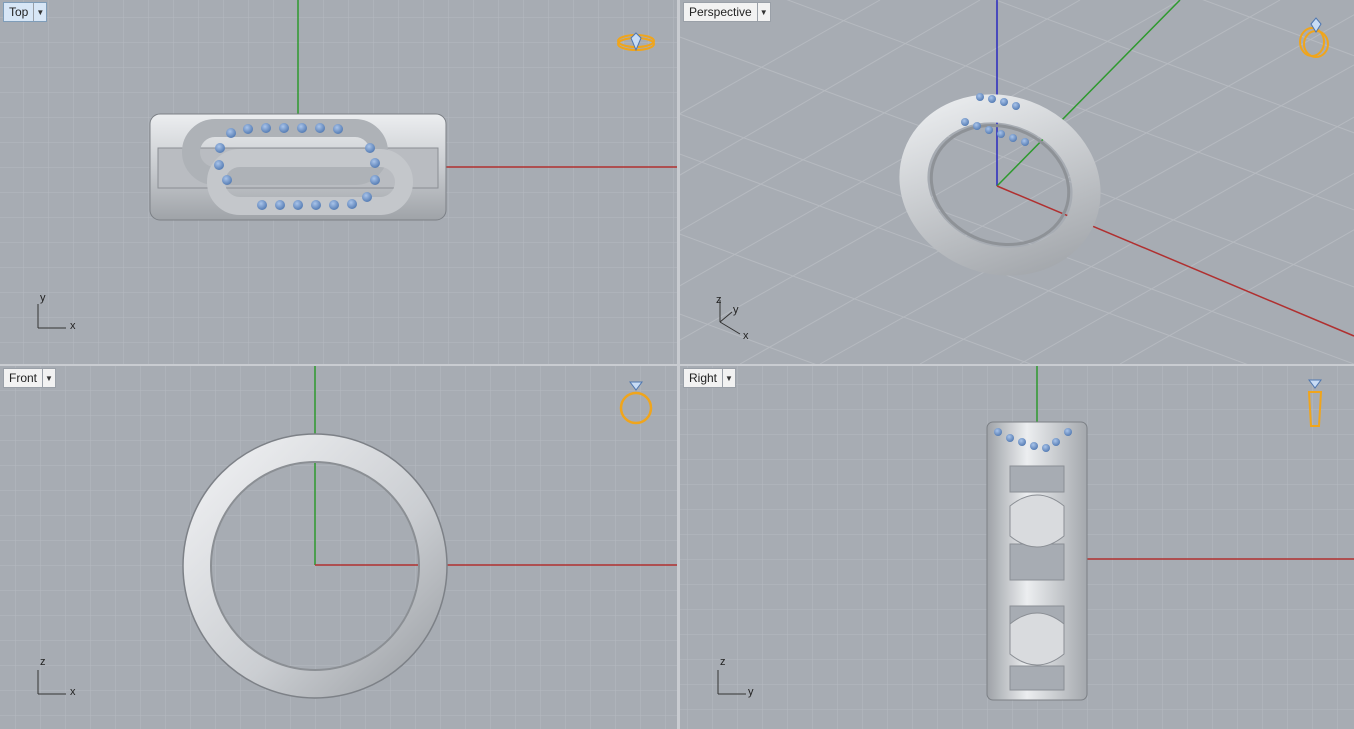 The image size is (1354, 729). Describe the element at coordinates (298, 167) in the screenshot. I see `ring-model-top` at that location.